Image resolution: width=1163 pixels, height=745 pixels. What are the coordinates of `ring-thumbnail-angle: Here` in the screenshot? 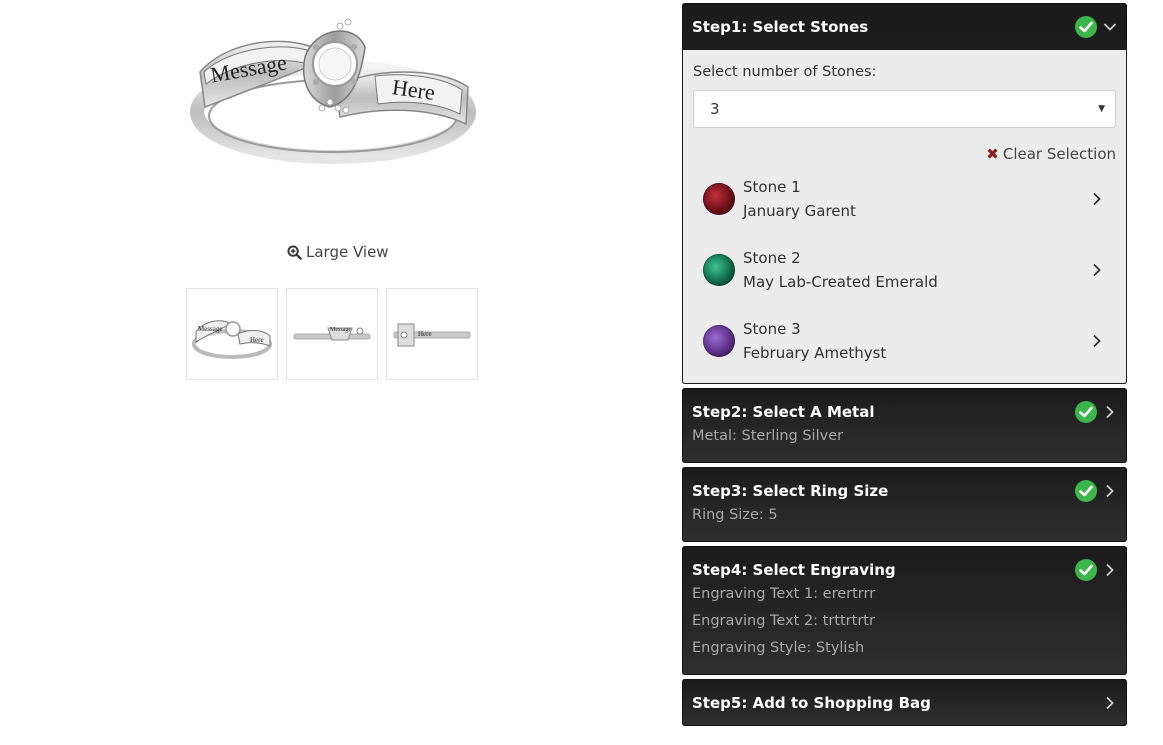 It's located at (432, 335).